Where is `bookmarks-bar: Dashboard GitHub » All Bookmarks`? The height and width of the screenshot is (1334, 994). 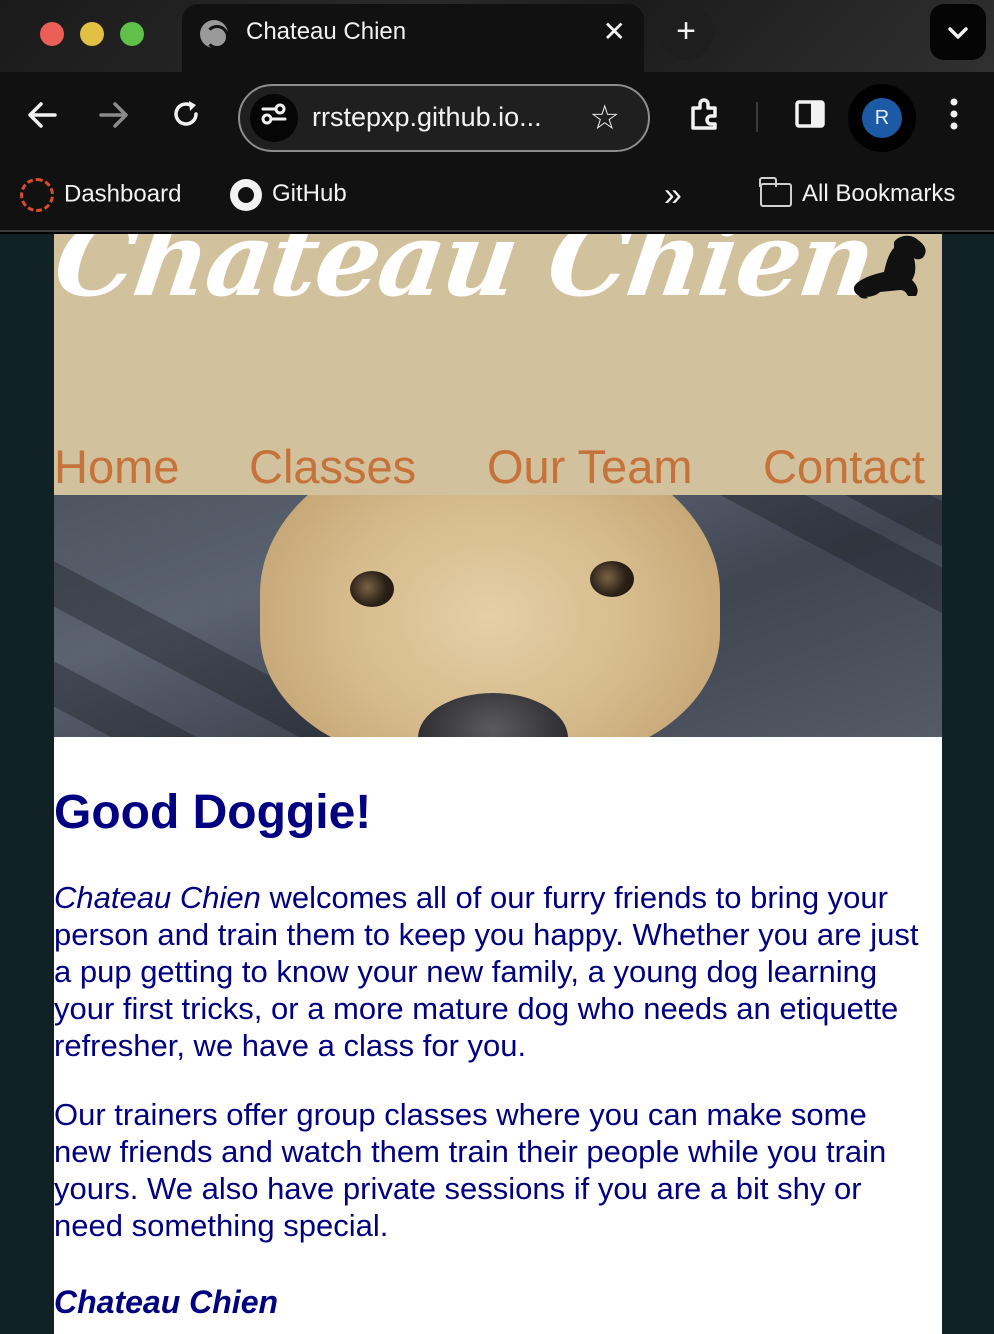
bookmarks-bar: Dashboard GitHub » All Bookmarks is located at coordinates (497, 198).